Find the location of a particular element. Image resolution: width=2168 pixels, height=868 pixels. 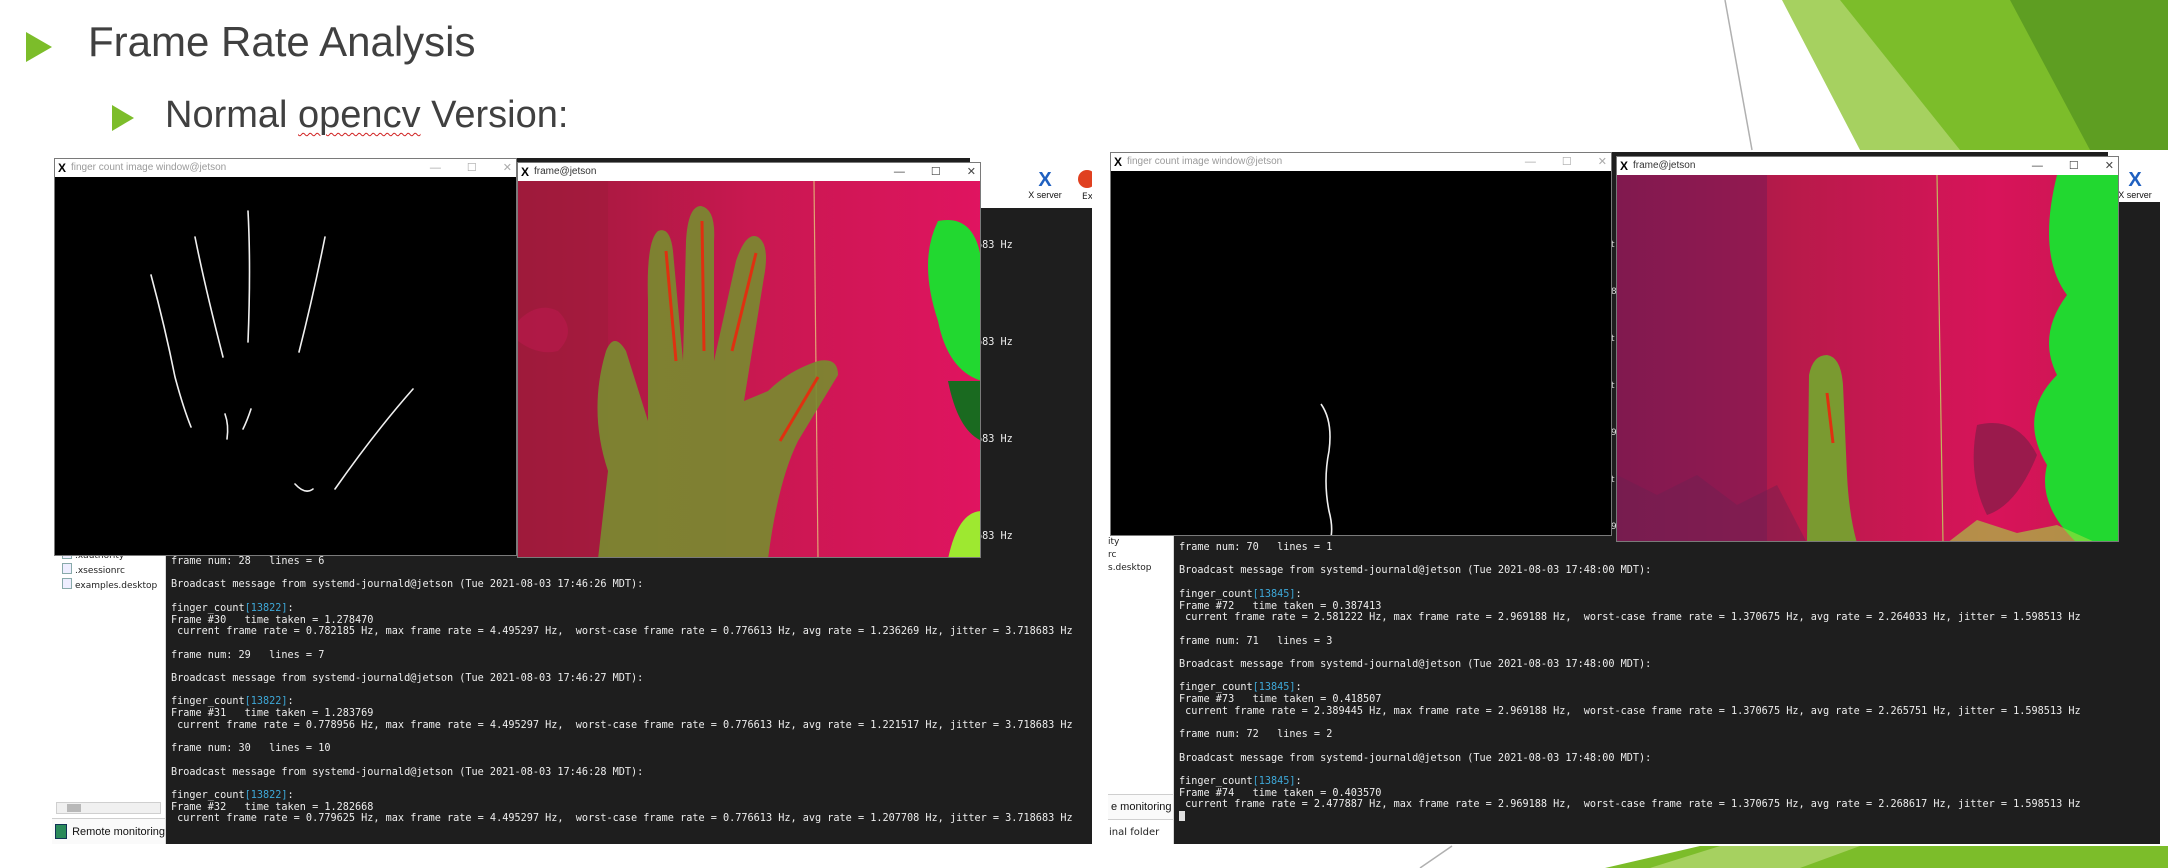

x-server-button: XX server is located at coordinates (1045, 185).